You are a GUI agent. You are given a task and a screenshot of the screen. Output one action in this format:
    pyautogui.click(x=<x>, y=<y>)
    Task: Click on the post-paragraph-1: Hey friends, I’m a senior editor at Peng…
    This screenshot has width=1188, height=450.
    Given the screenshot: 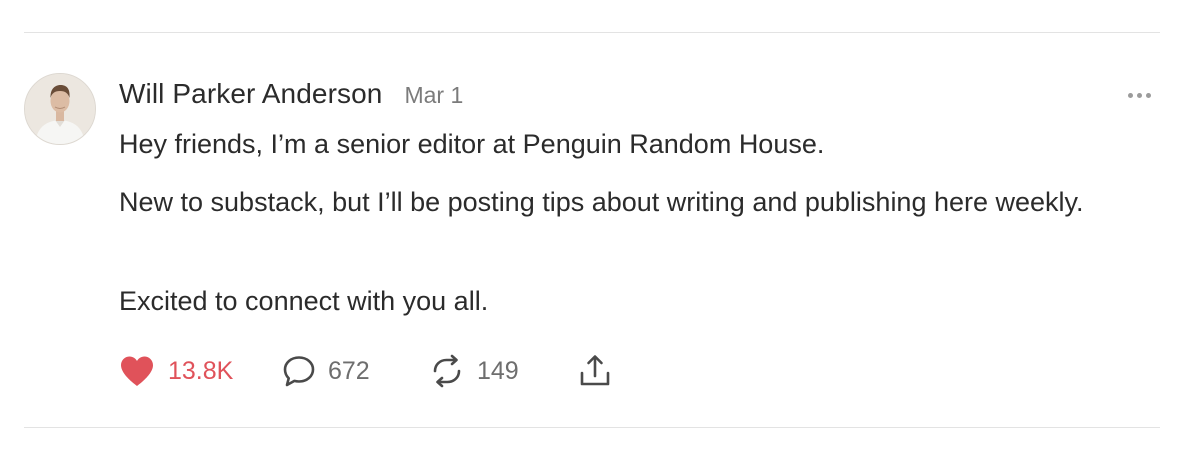 What is the action you would take?
    pyautogui.click(x=472, y=144)
    